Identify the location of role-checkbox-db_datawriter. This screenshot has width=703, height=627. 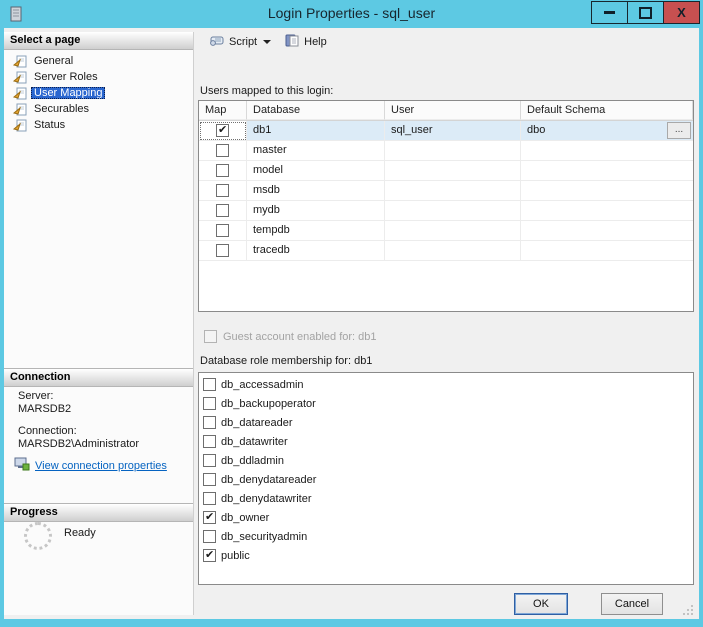
(209, 441).